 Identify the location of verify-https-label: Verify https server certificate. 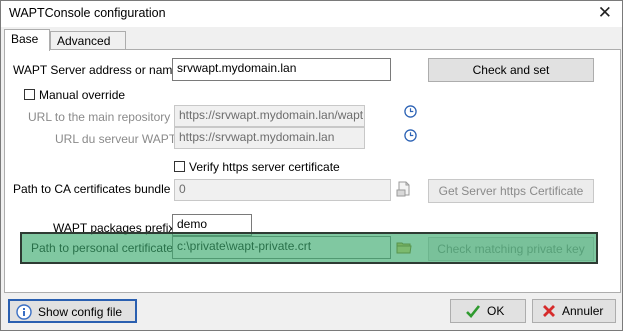
(264, 167).